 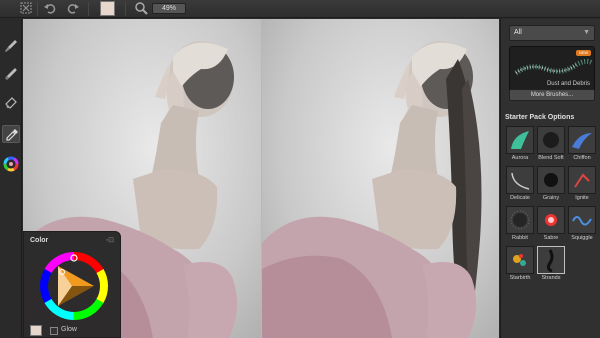 What do you see at coordinates (583, 53) in the screenshot?
I see `new-badge: NEW` at bounding box center [583, 53].